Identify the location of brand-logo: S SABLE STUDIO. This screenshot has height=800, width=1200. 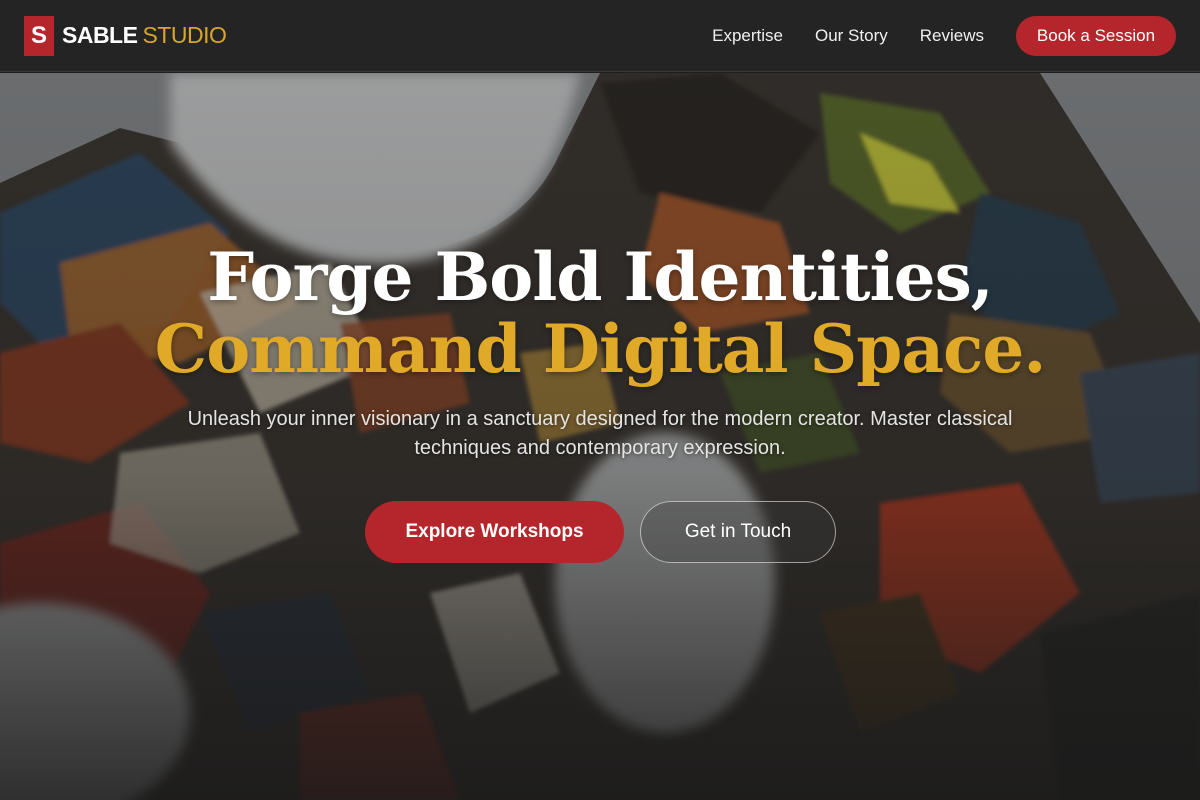
(125, 35).